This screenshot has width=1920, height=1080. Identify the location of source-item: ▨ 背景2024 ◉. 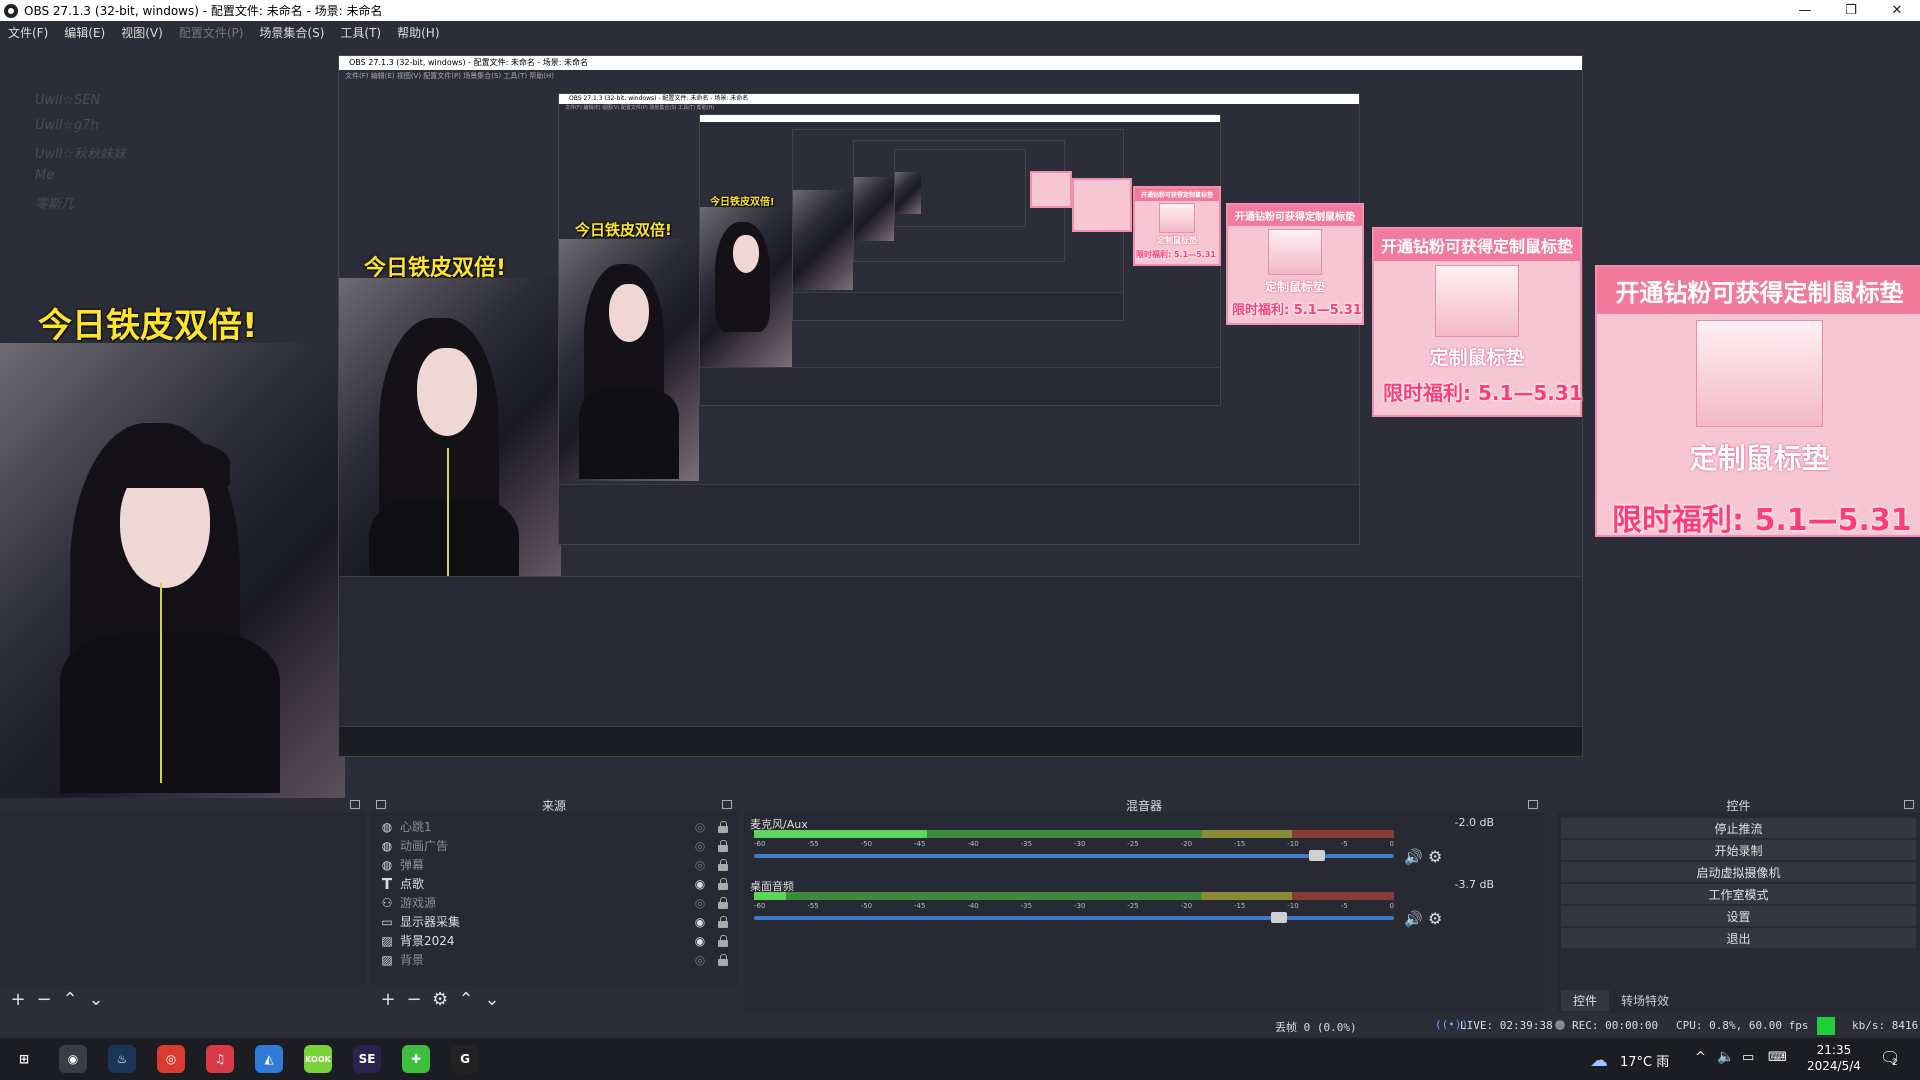
(554, 940).